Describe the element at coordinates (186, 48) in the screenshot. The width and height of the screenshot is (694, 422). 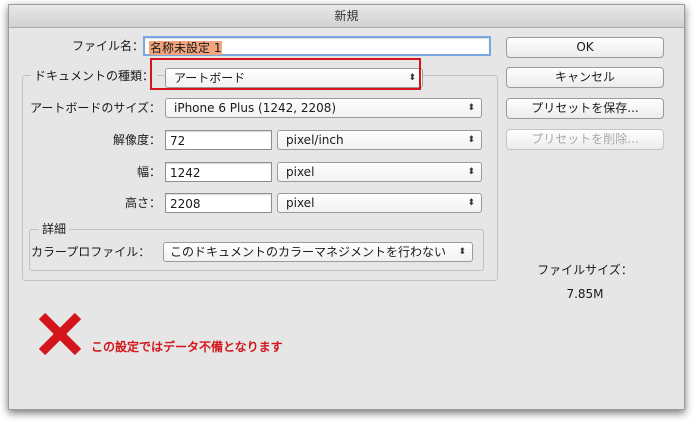
I see `file-name-value: 名称未設定 1` at that location.